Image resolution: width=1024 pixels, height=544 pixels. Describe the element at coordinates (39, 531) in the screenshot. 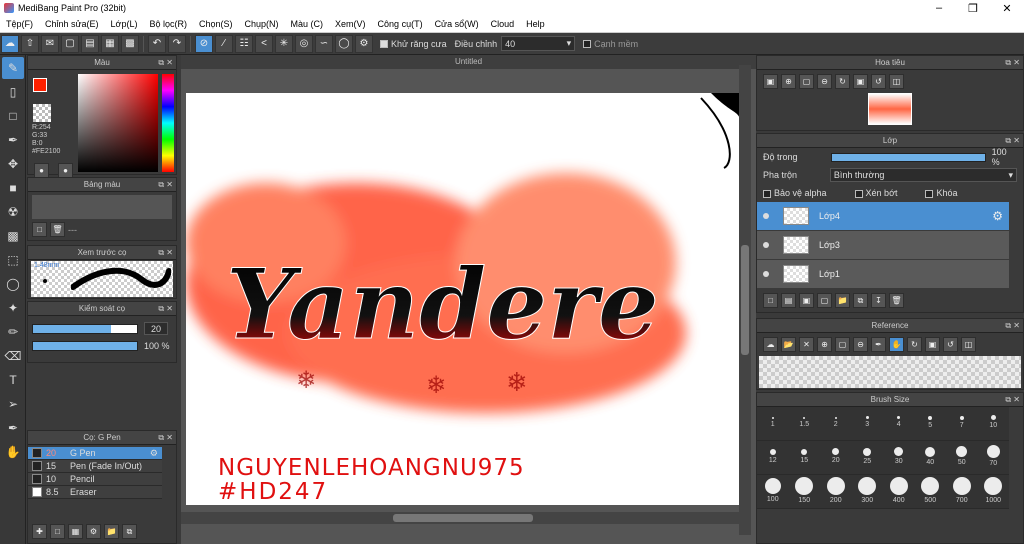

I see `add-brush-icon: ✚` at that location.